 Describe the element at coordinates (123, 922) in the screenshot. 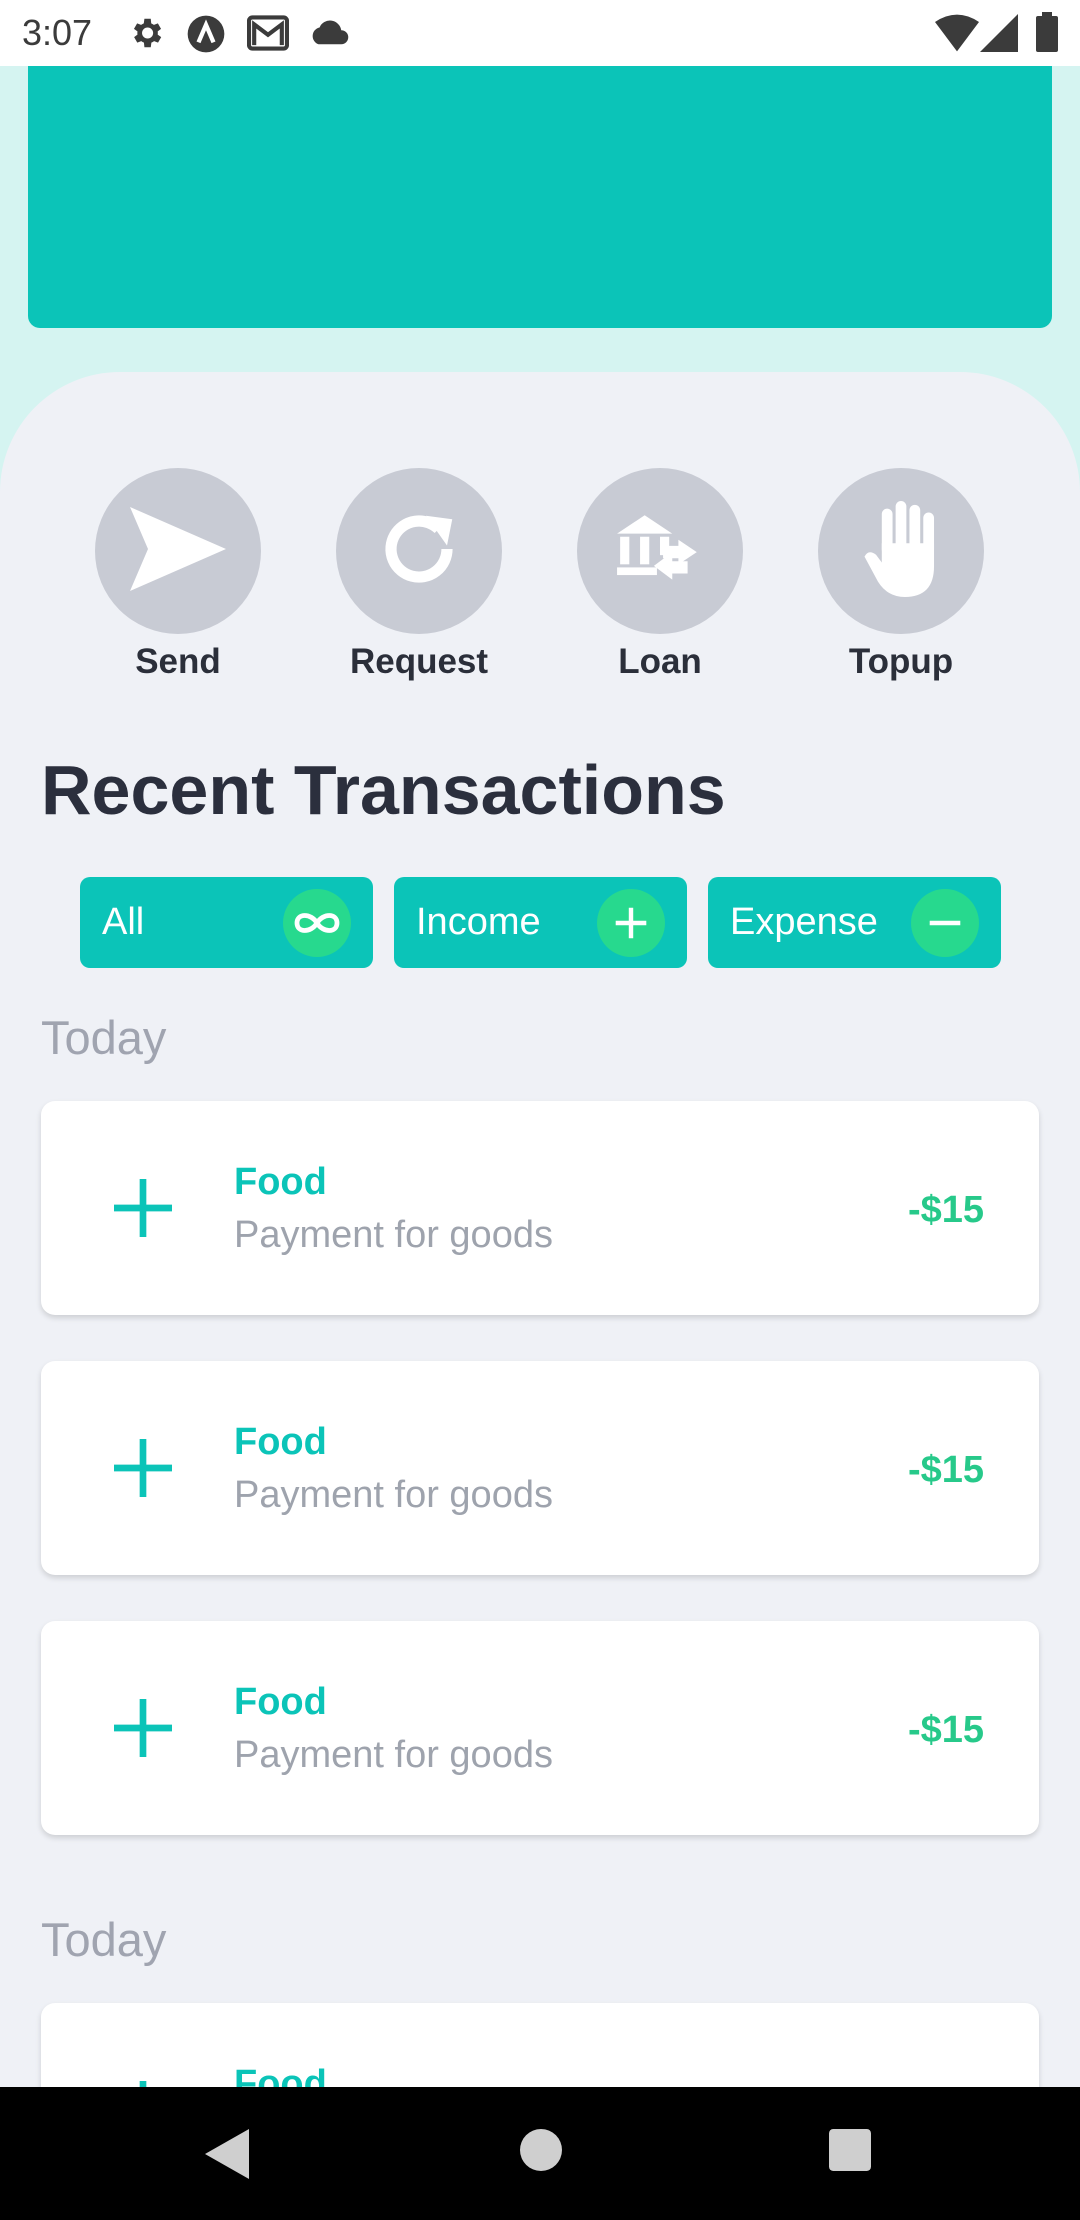

I see `filter-all-label: All` at that location.